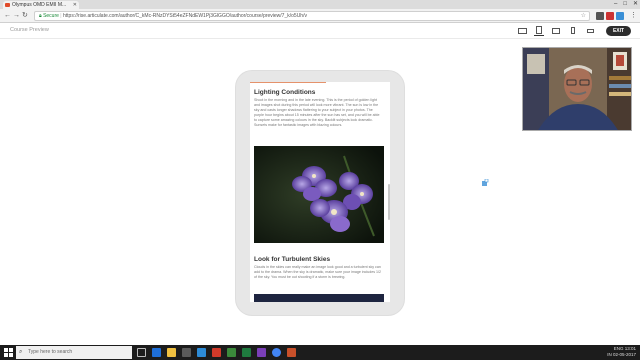  What do you see at coordinates (51, 16) in the screenshot?
I see `secure-label: Secure` at bounding box center [51, 16].